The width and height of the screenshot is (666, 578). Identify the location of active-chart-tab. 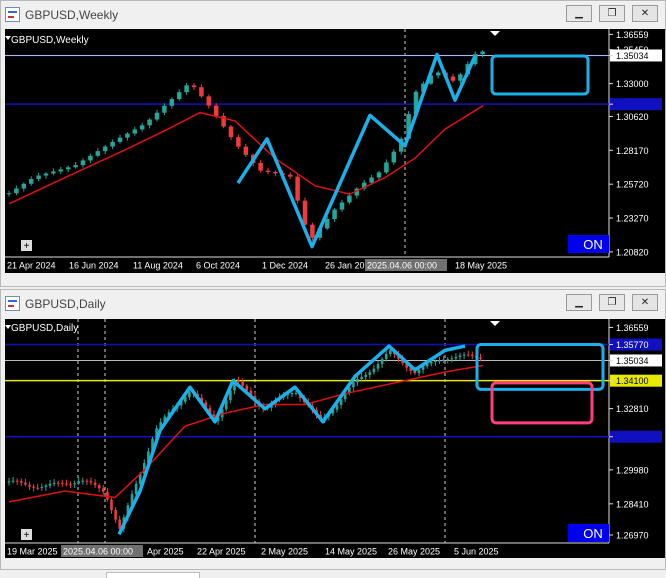
(153, 575).